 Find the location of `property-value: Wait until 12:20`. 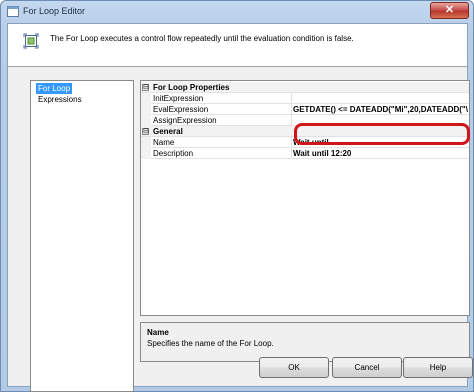

property-value: Wait until 12:20 is located at coordinates (322, 153).